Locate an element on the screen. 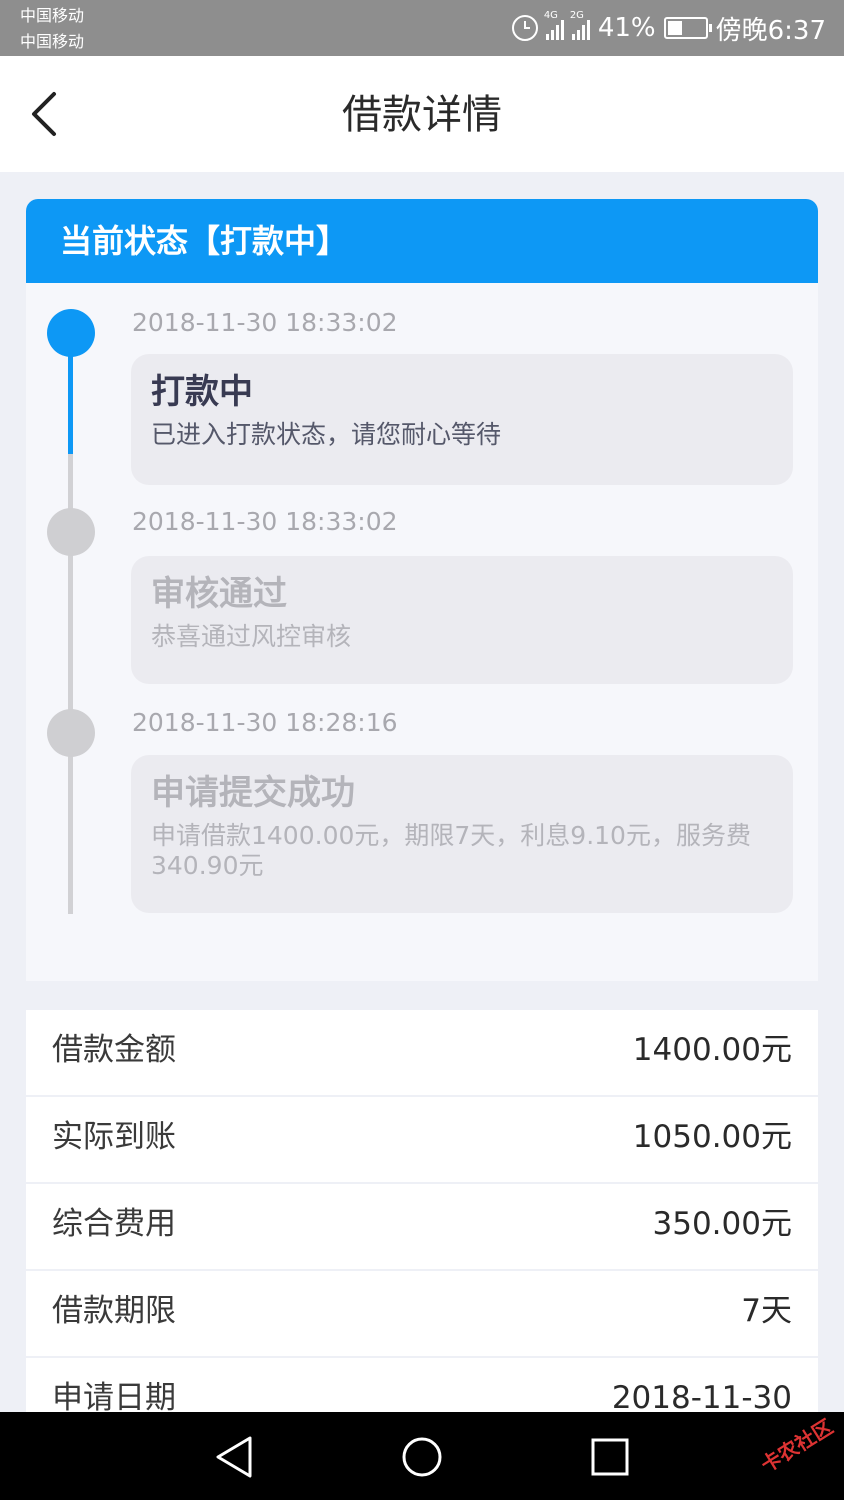  detail-label: 综合费用 is located at coordinates (114, 1224).